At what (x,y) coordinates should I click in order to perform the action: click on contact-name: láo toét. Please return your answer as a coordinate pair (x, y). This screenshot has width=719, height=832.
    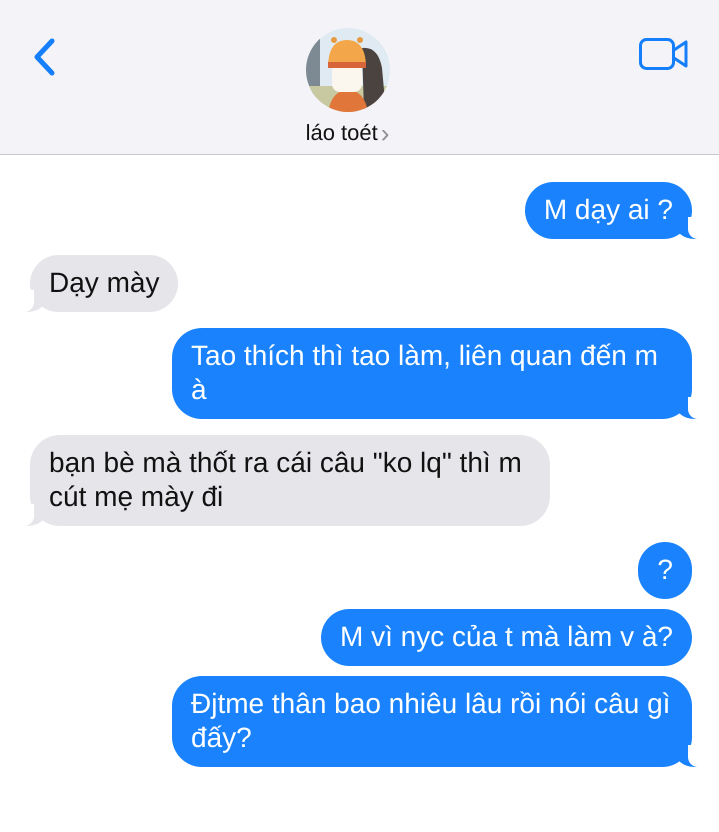
    Looking at the image, I should click on (342, 133).